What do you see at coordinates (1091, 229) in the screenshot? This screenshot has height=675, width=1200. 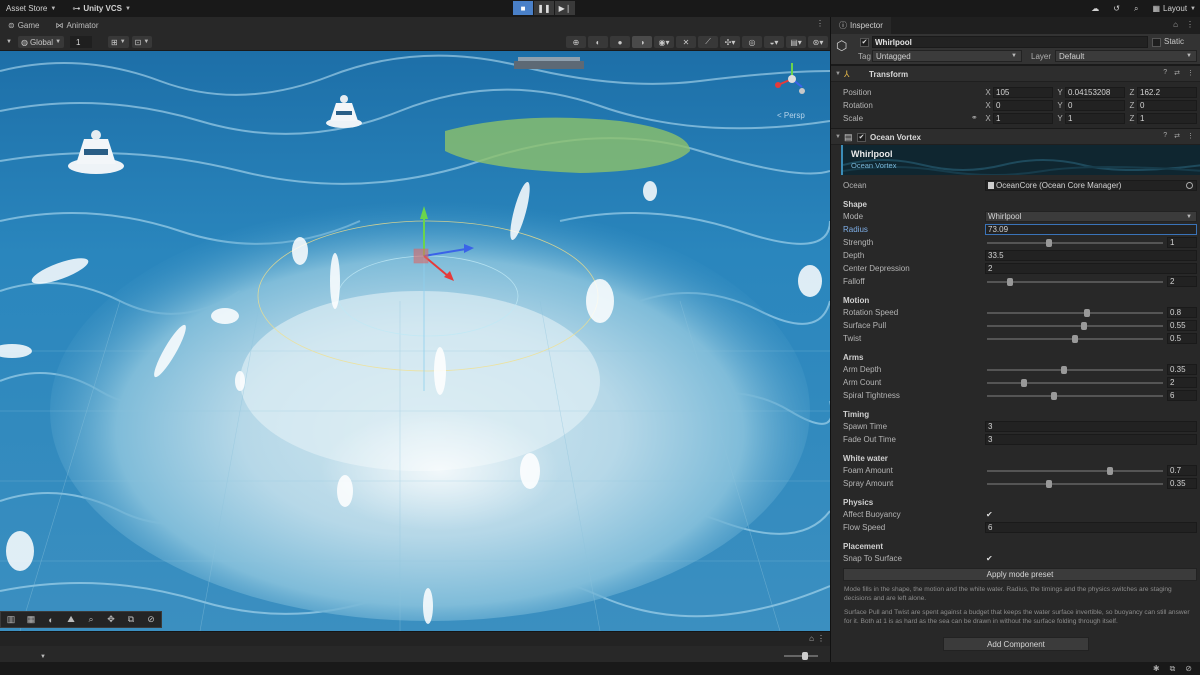 I see `radius-field: 73.09` at bounding box center [1091, 229].